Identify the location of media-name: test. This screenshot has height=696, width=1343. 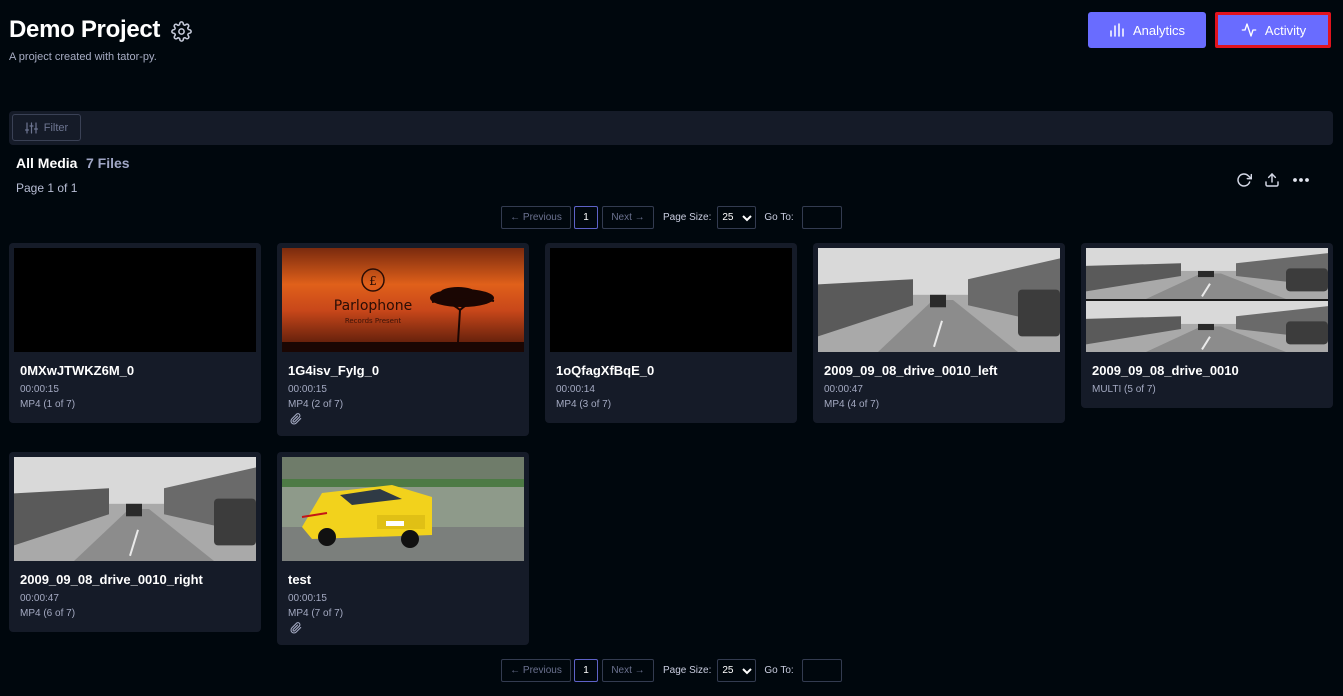
(299, 579).